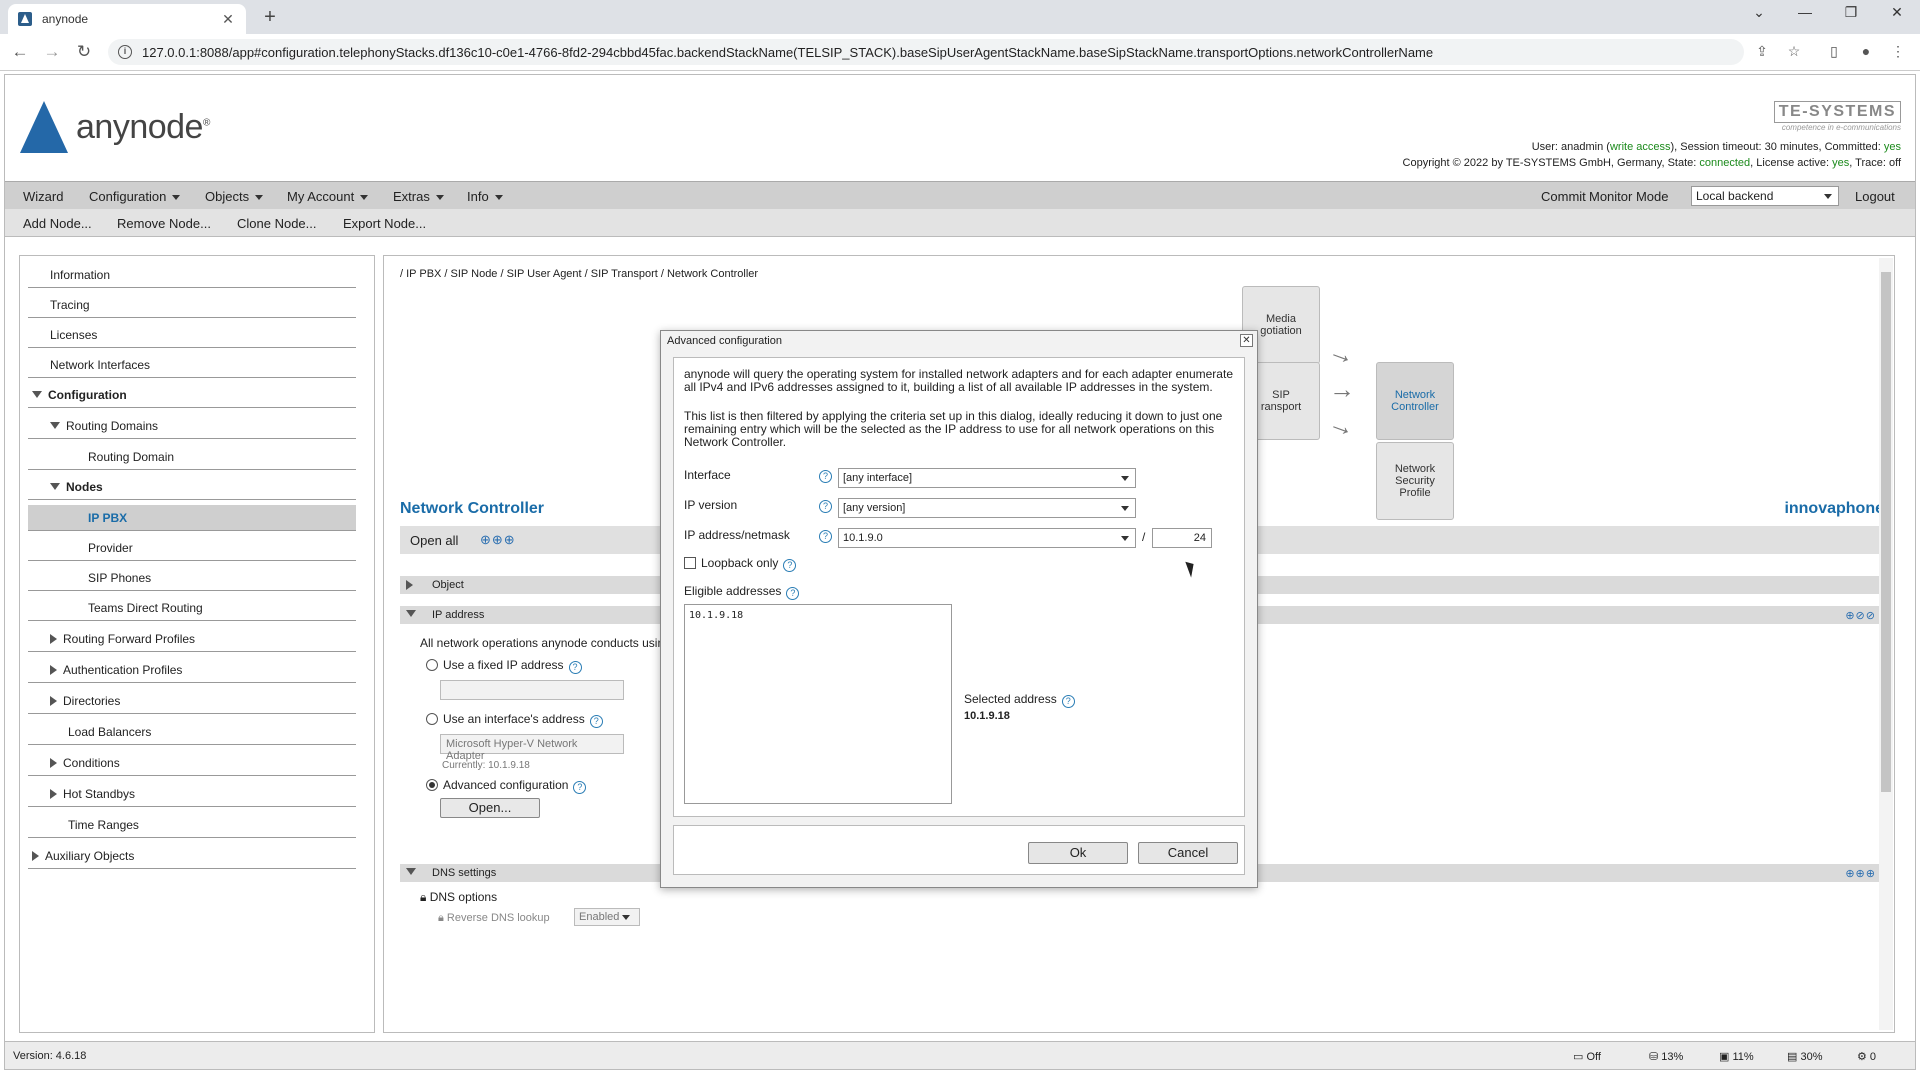  What do you see at coordinates (135, 196) in the screenshot?
I see `menu-configuration: Configuration` at bounding box center [135, 196].